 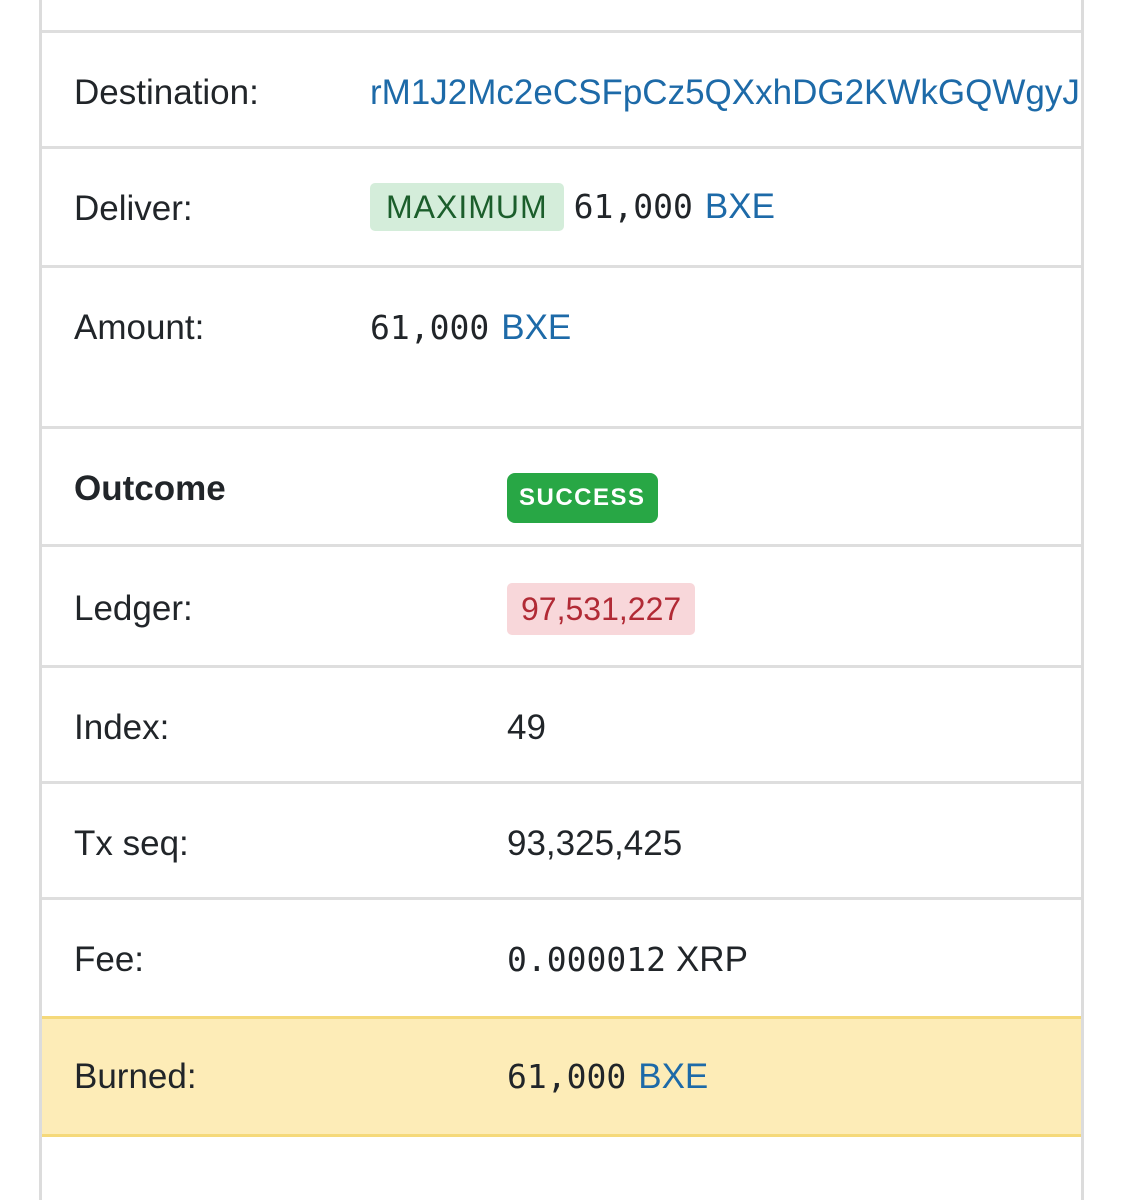 What do you see at coordinates (131, 843) in the screenshot?
I see `tx-seq-label: Tx seq:` at bounding box center [131, 843].